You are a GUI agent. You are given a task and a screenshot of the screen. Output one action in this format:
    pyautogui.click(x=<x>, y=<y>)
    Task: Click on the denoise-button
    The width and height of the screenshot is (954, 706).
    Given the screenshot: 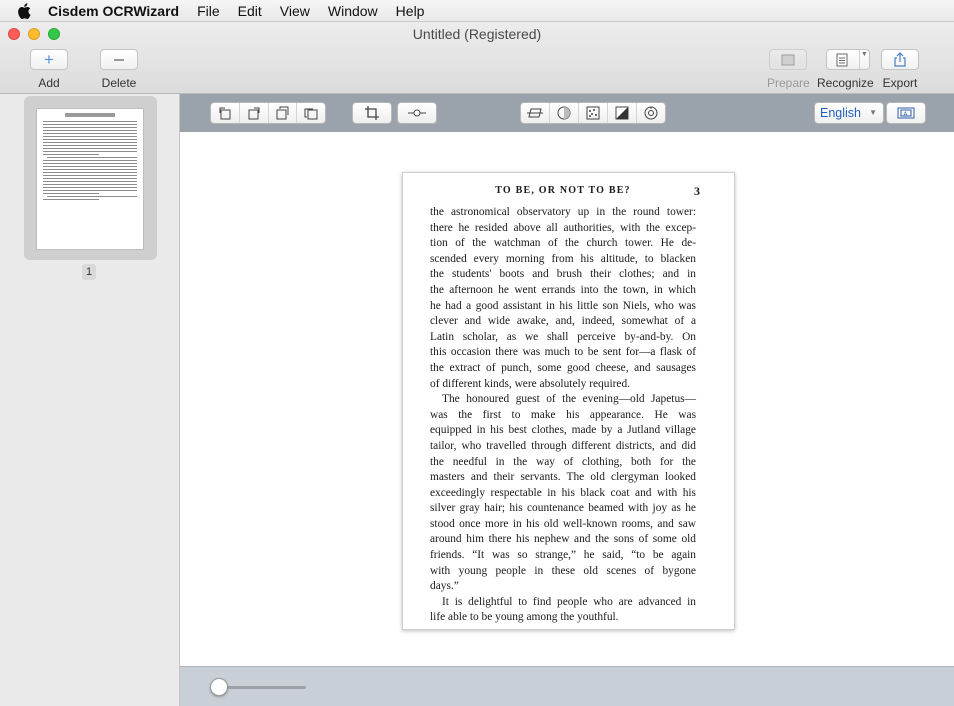 What is the action you would take?
    pyautogui.click(x=593, y=113)
    